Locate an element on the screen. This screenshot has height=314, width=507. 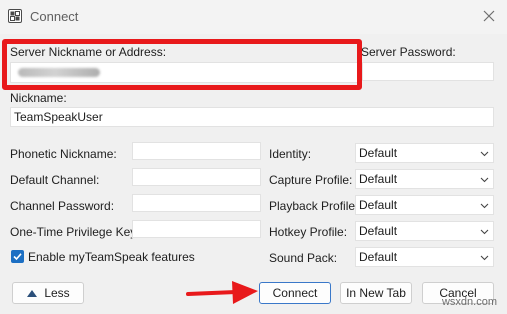
server-password-label: Server Password: is located at coordinates (408, 52).